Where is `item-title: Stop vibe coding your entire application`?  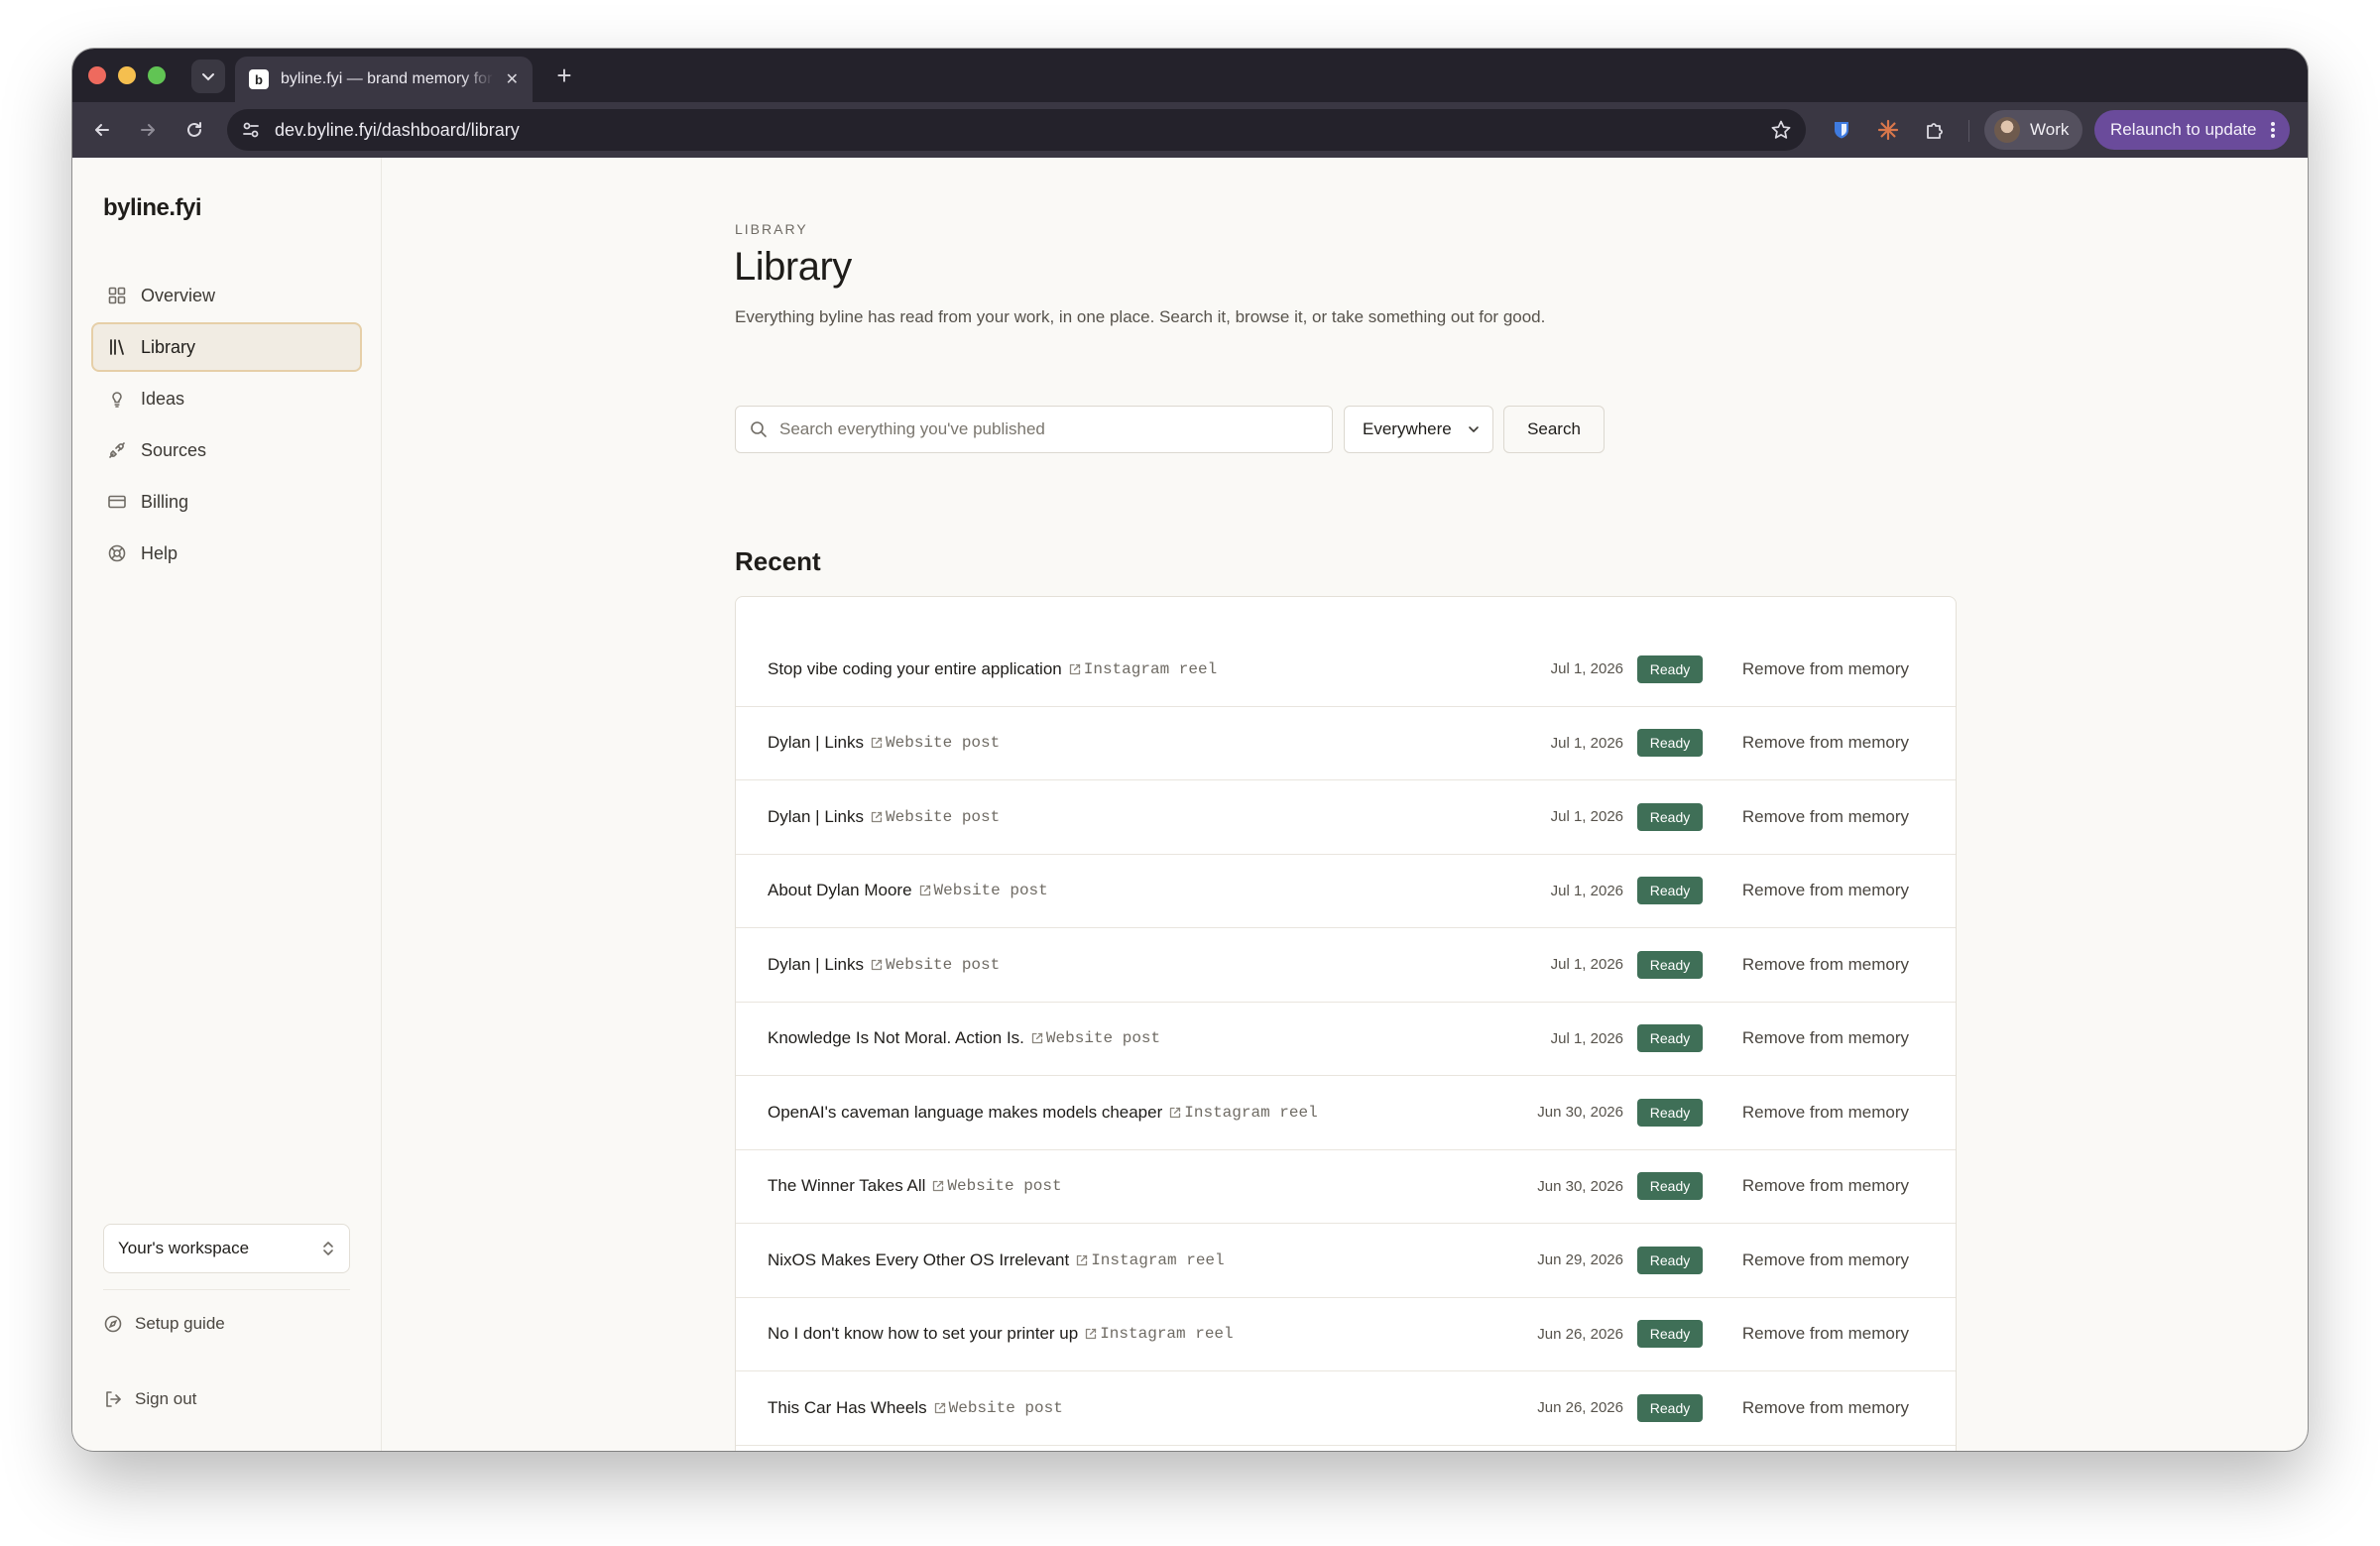
item-title: Stop vibe coding your entire application is located at coordinates (915, 669).